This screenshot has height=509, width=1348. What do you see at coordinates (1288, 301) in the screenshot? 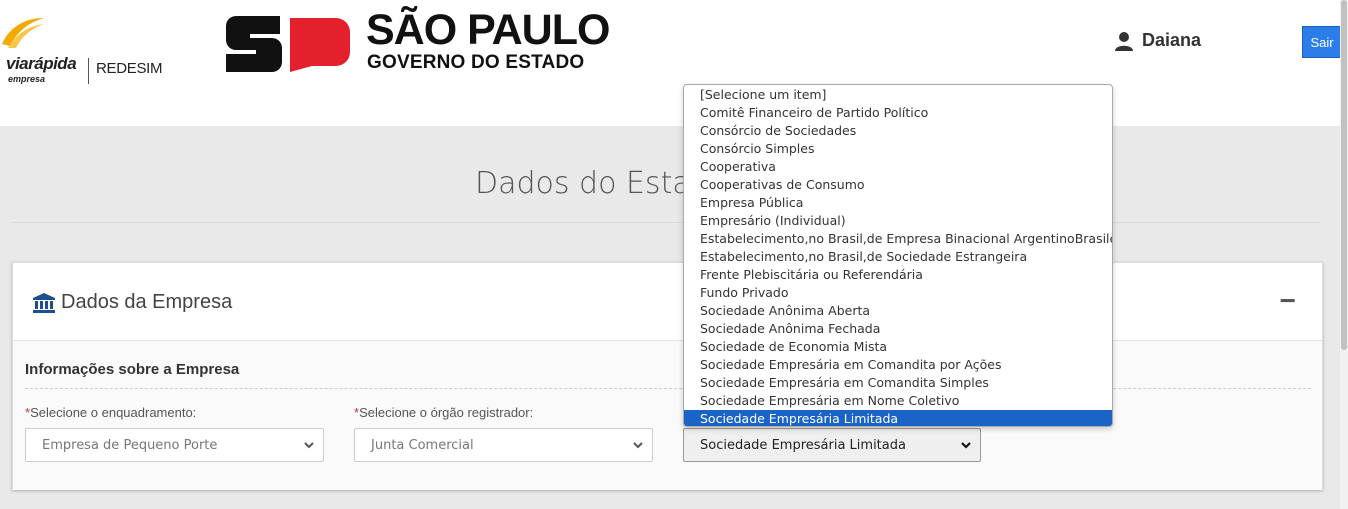
I see `collapse-button: −` at bounding box center [1288, 301].